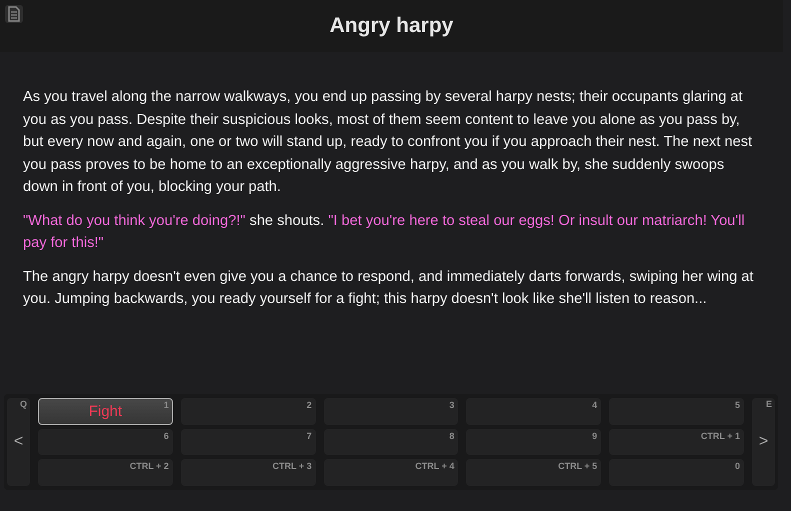 The width and height of the screenshot is (791, 511). Describe the element at coordinates (18, 442) in the screenshot. I see `previous-page-button: < Q` at that location.